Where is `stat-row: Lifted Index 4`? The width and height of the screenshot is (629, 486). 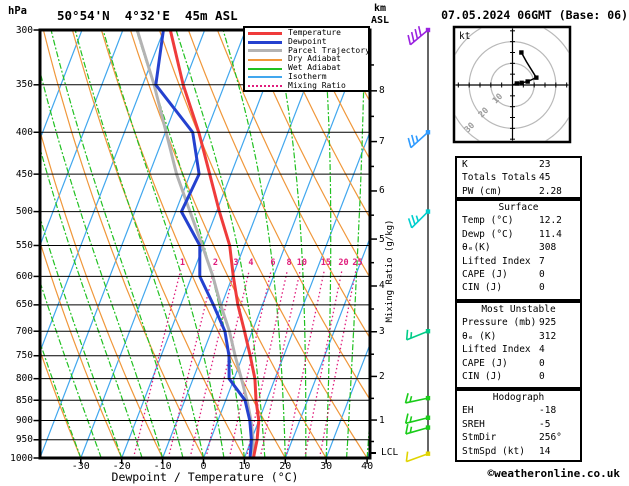 stat-row: Lifted Index 4 is located at coordinates (518, 349).